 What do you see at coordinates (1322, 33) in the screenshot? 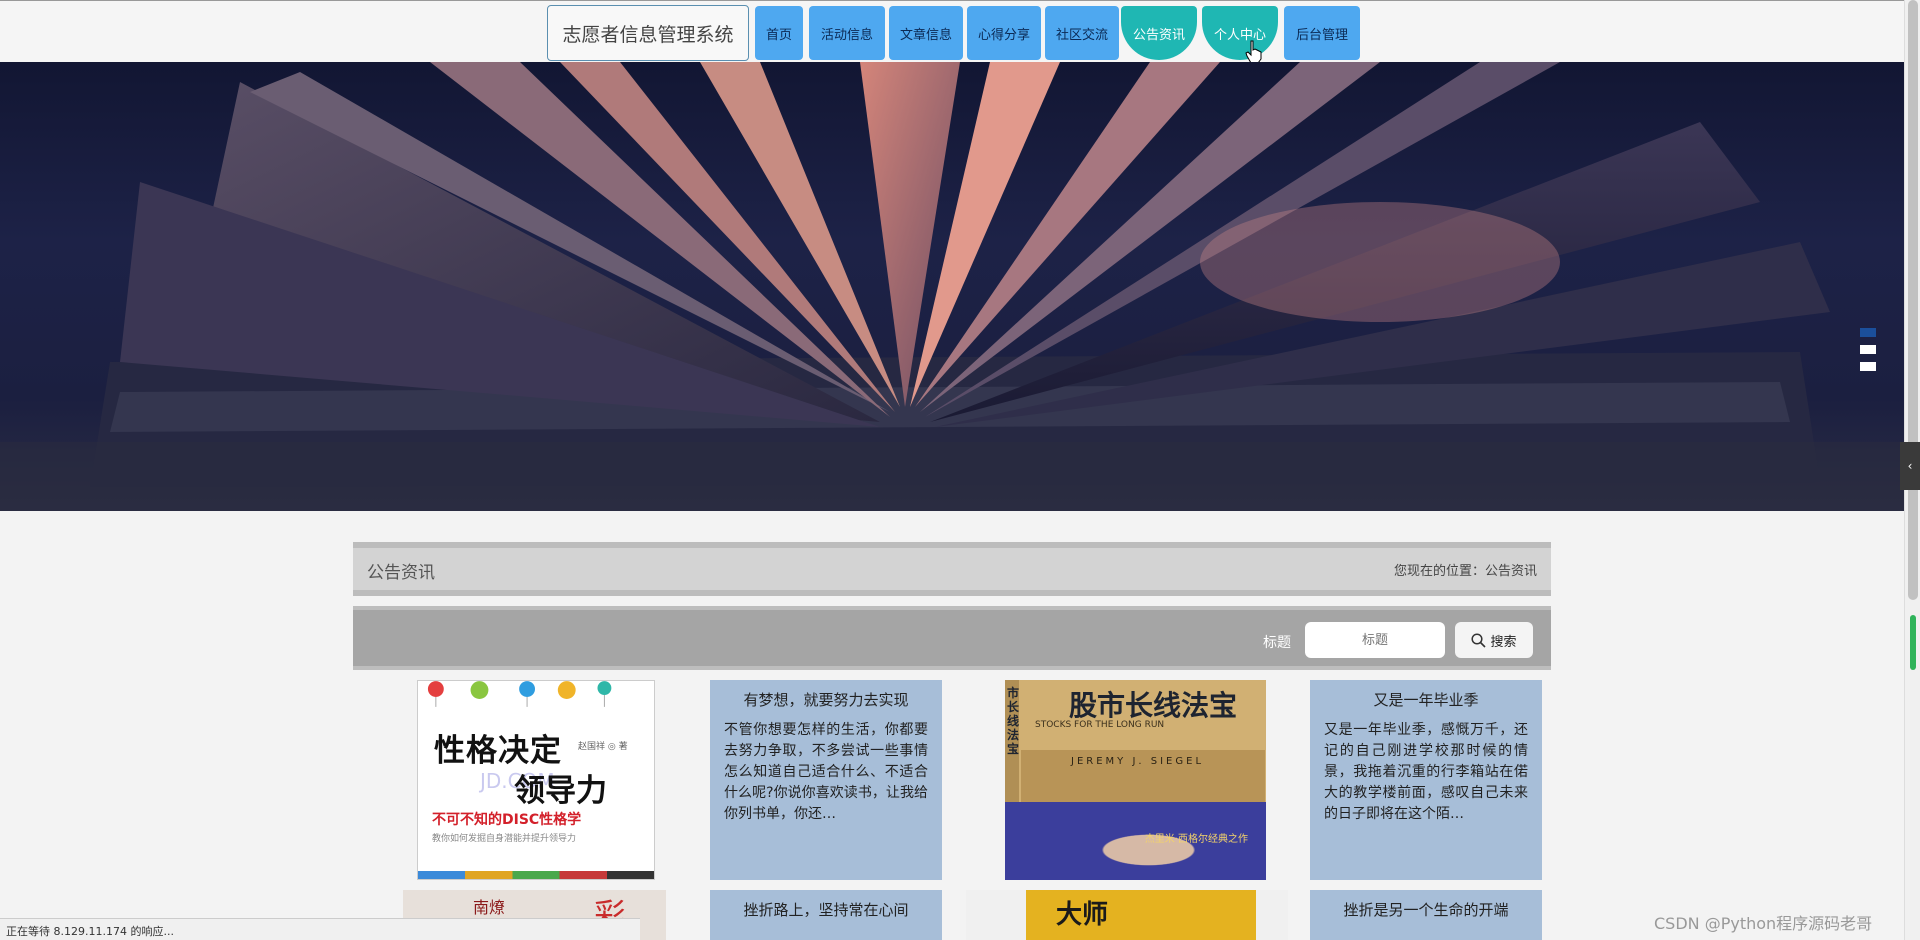
I see `nav-admin: 后台管理` at bounding box center [1322, 33].